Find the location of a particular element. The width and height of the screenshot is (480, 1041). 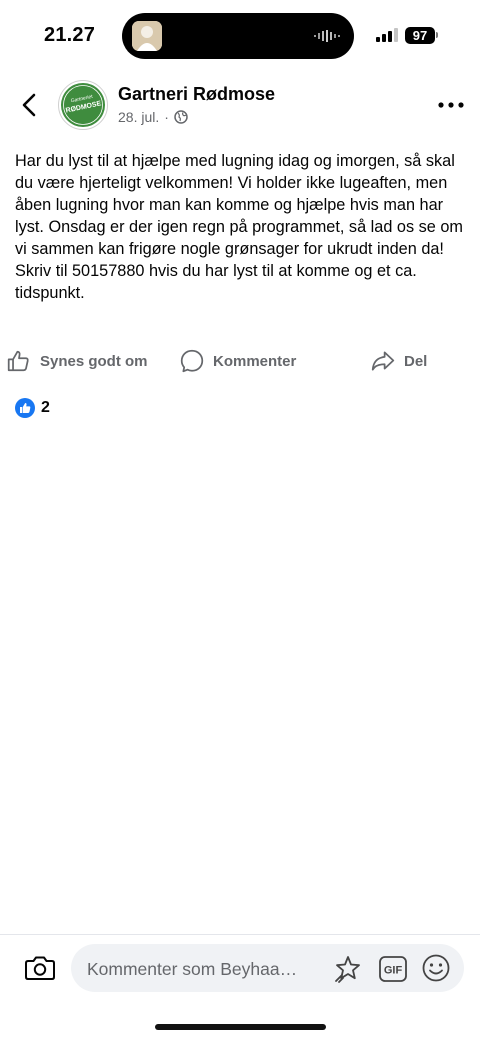

like-button: Synes godt om is located at coordinates (77, 361).